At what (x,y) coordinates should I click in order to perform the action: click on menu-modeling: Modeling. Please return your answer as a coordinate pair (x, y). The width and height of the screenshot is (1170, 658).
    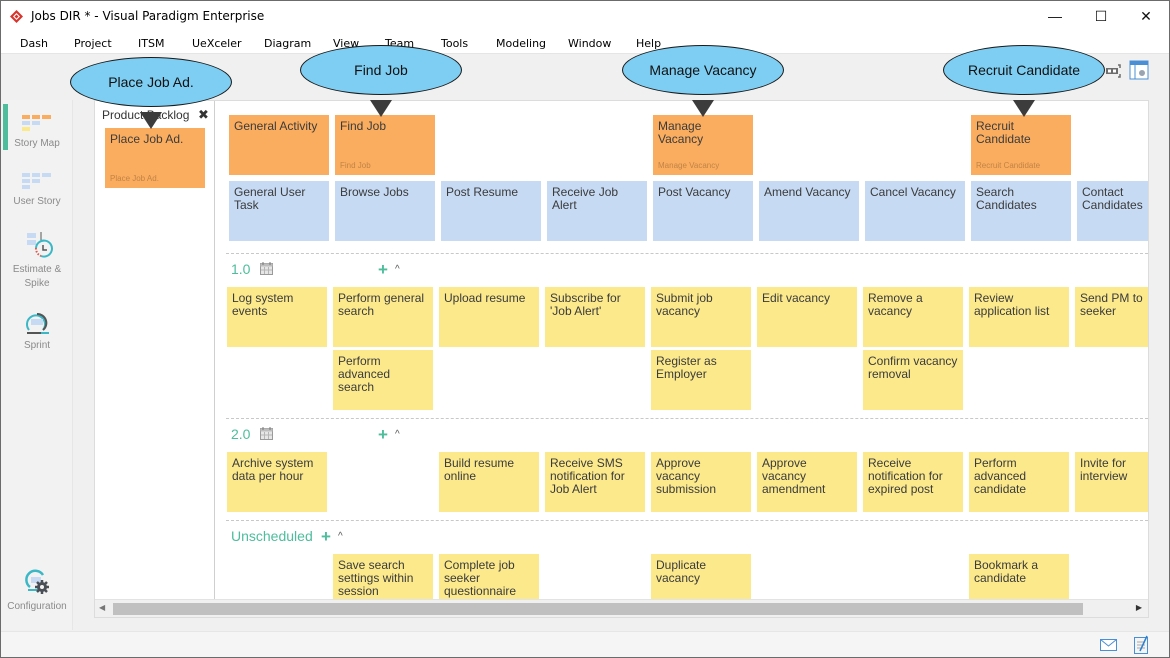
    Looking at the image, I should click on (521, 43).